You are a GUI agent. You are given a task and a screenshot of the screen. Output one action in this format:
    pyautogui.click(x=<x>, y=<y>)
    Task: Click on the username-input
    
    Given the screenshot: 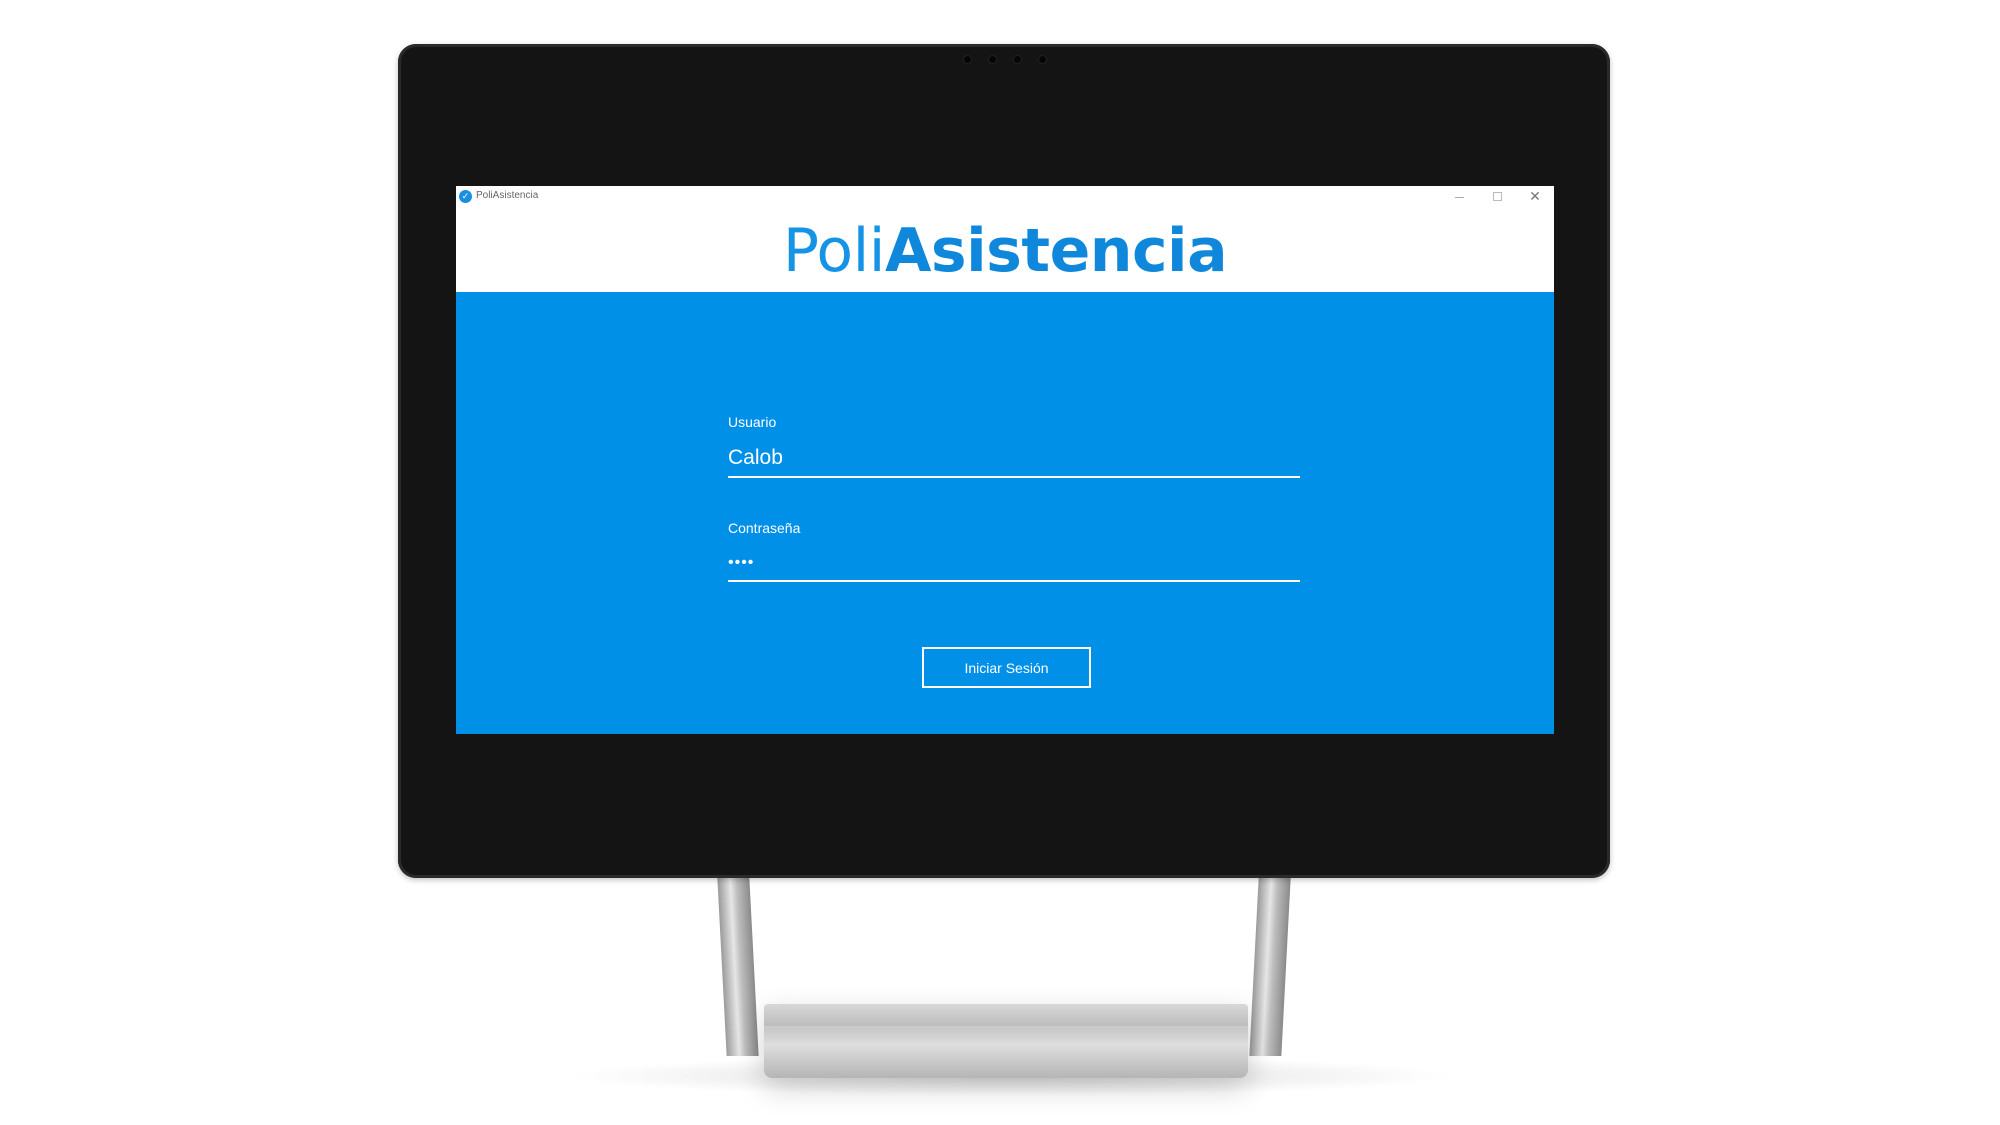 What is the action you would take?
    pyautogui.click(x=1014, y=459)
    